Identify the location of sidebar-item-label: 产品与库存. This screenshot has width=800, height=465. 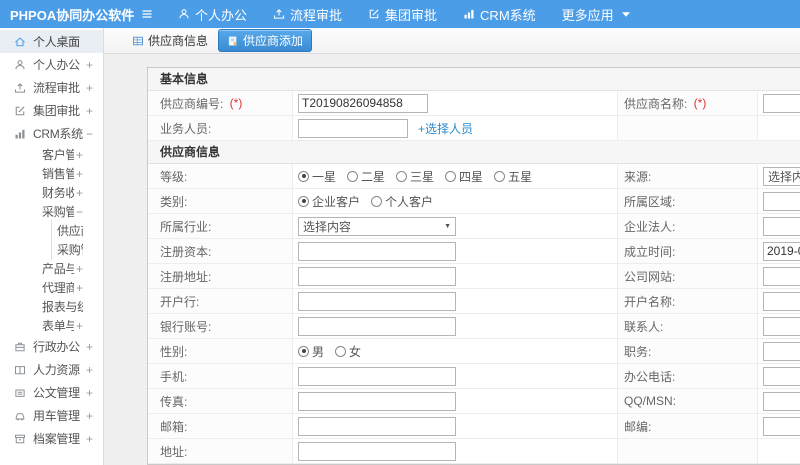
(58, 269).